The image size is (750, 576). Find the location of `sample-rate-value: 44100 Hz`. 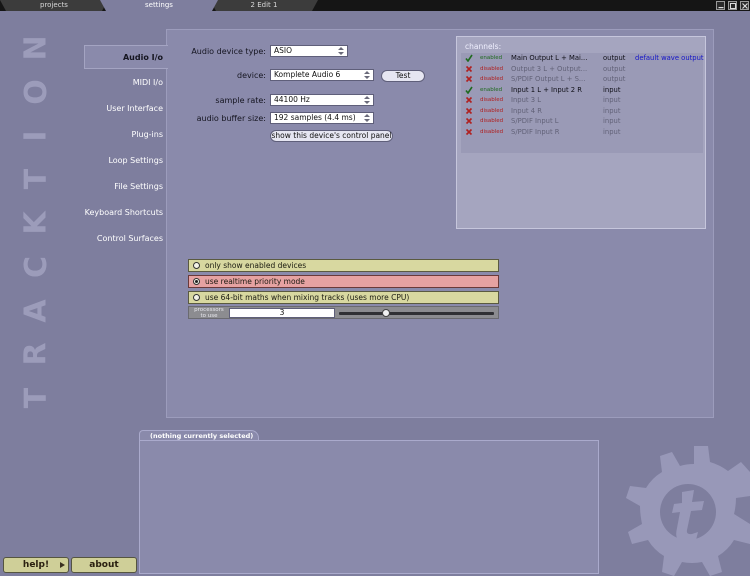

sample-rate-value: 44100 Hz is located at coordinates (292, 99).